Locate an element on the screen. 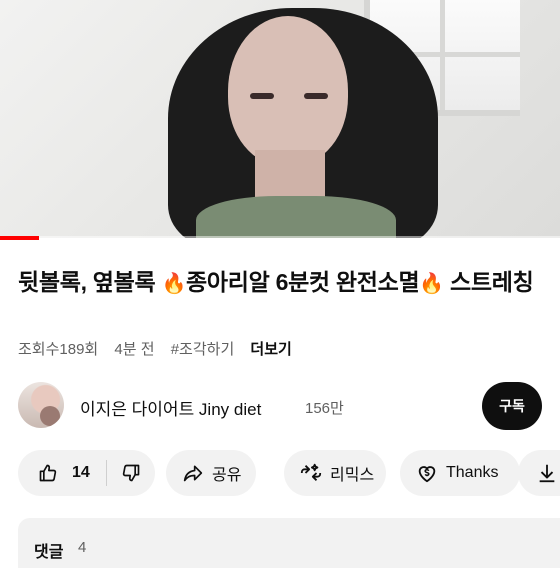  thanks-heart-dollar-icon is located at coordinates (427, 474).